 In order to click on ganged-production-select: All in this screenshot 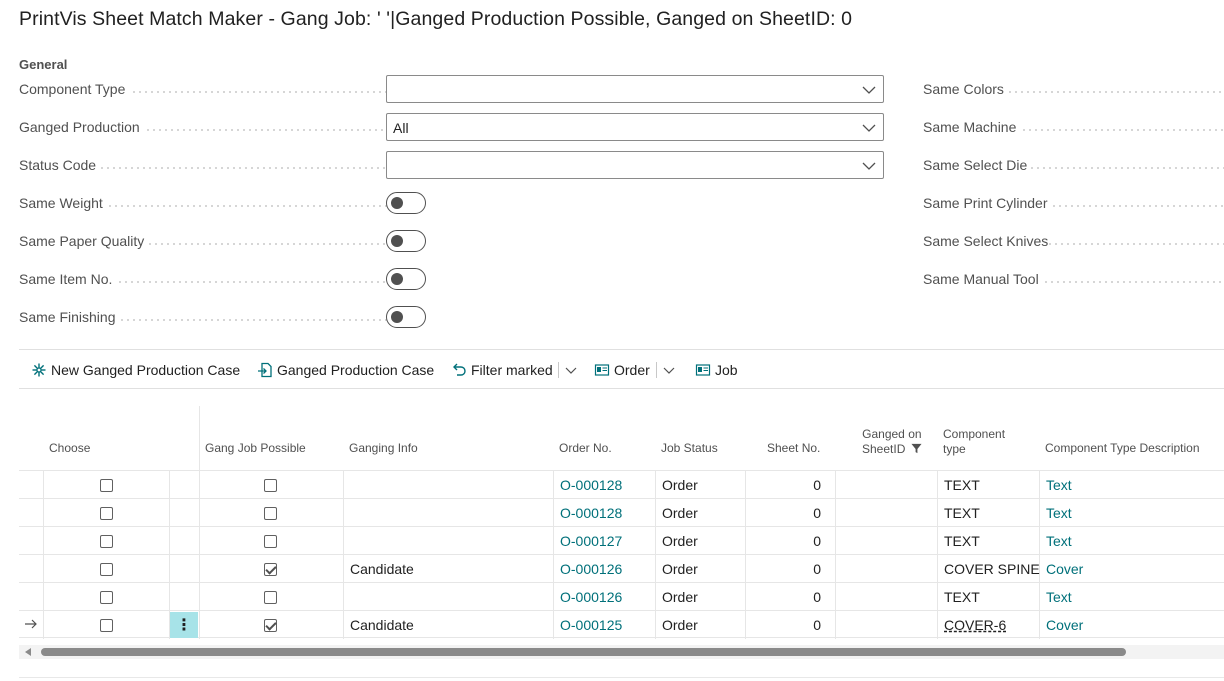, I will do `click(635, 127)`.